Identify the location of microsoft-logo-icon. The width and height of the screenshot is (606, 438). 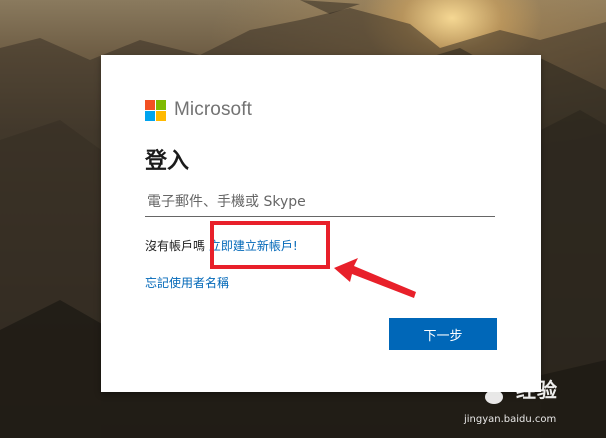
(155, 110).